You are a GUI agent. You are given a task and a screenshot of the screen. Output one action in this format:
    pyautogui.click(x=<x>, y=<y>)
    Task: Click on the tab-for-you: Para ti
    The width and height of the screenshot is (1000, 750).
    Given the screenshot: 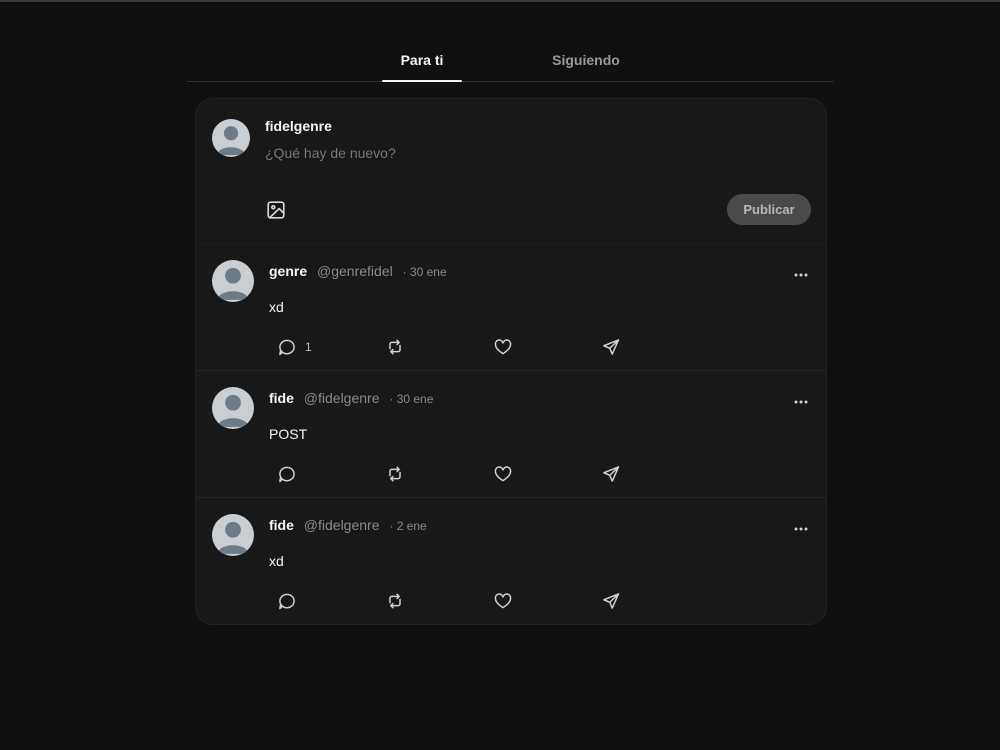 What is the action you would take?
    pyautogui.click(x=422, y=61)
    